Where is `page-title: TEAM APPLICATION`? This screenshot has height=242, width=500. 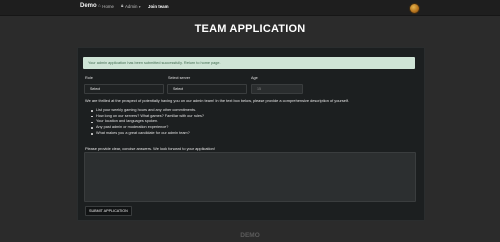
page-title: TEAM APPLICATION is located at coordinates (250, 29).